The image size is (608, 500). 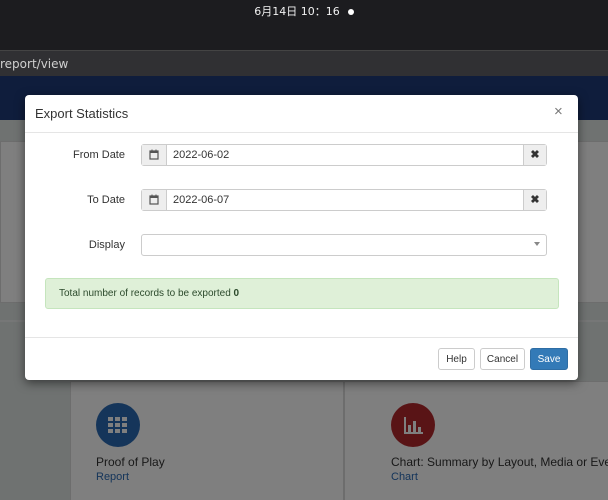 What do you see at coordinates (301, 114) in the screenshot?
I see `modal-header: Export Statistics ×` at bounding box center [301, 114].